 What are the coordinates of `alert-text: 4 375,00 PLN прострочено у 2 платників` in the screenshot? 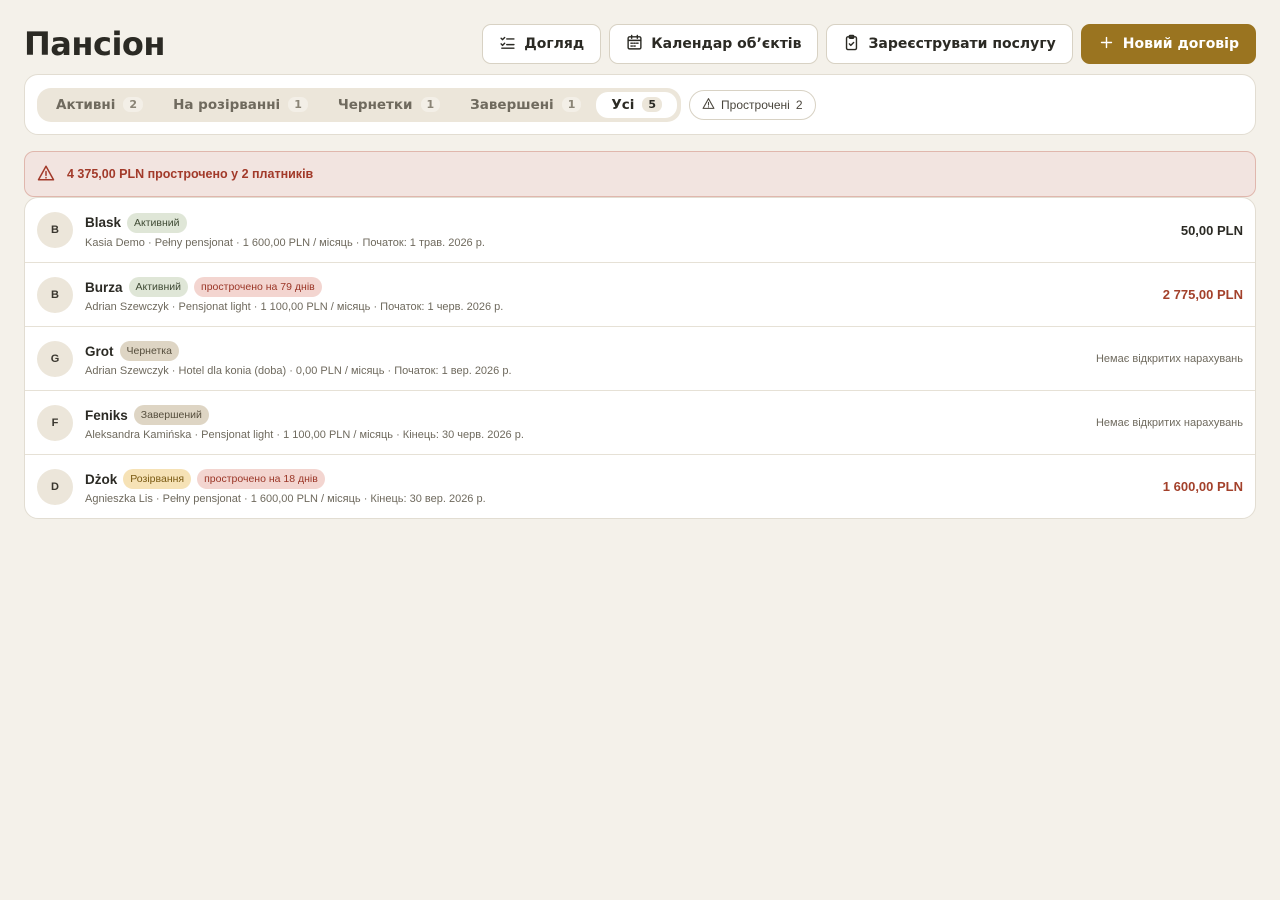 It's located at (190, 174).